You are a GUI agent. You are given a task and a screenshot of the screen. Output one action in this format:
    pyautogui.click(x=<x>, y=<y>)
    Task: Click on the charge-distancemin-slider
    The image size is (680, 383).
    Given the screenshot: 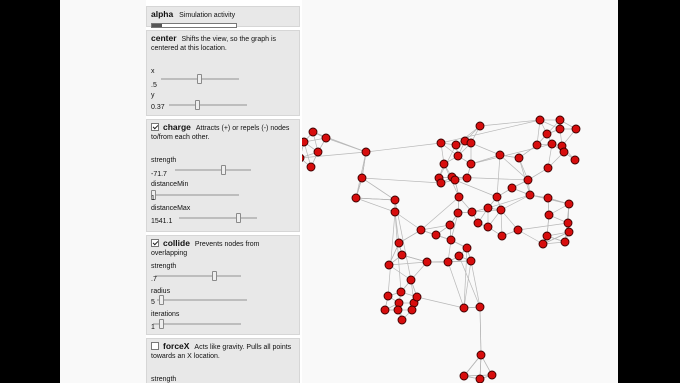 What is the action you would take?
    pyautogui.click(x=194, y=195)
    